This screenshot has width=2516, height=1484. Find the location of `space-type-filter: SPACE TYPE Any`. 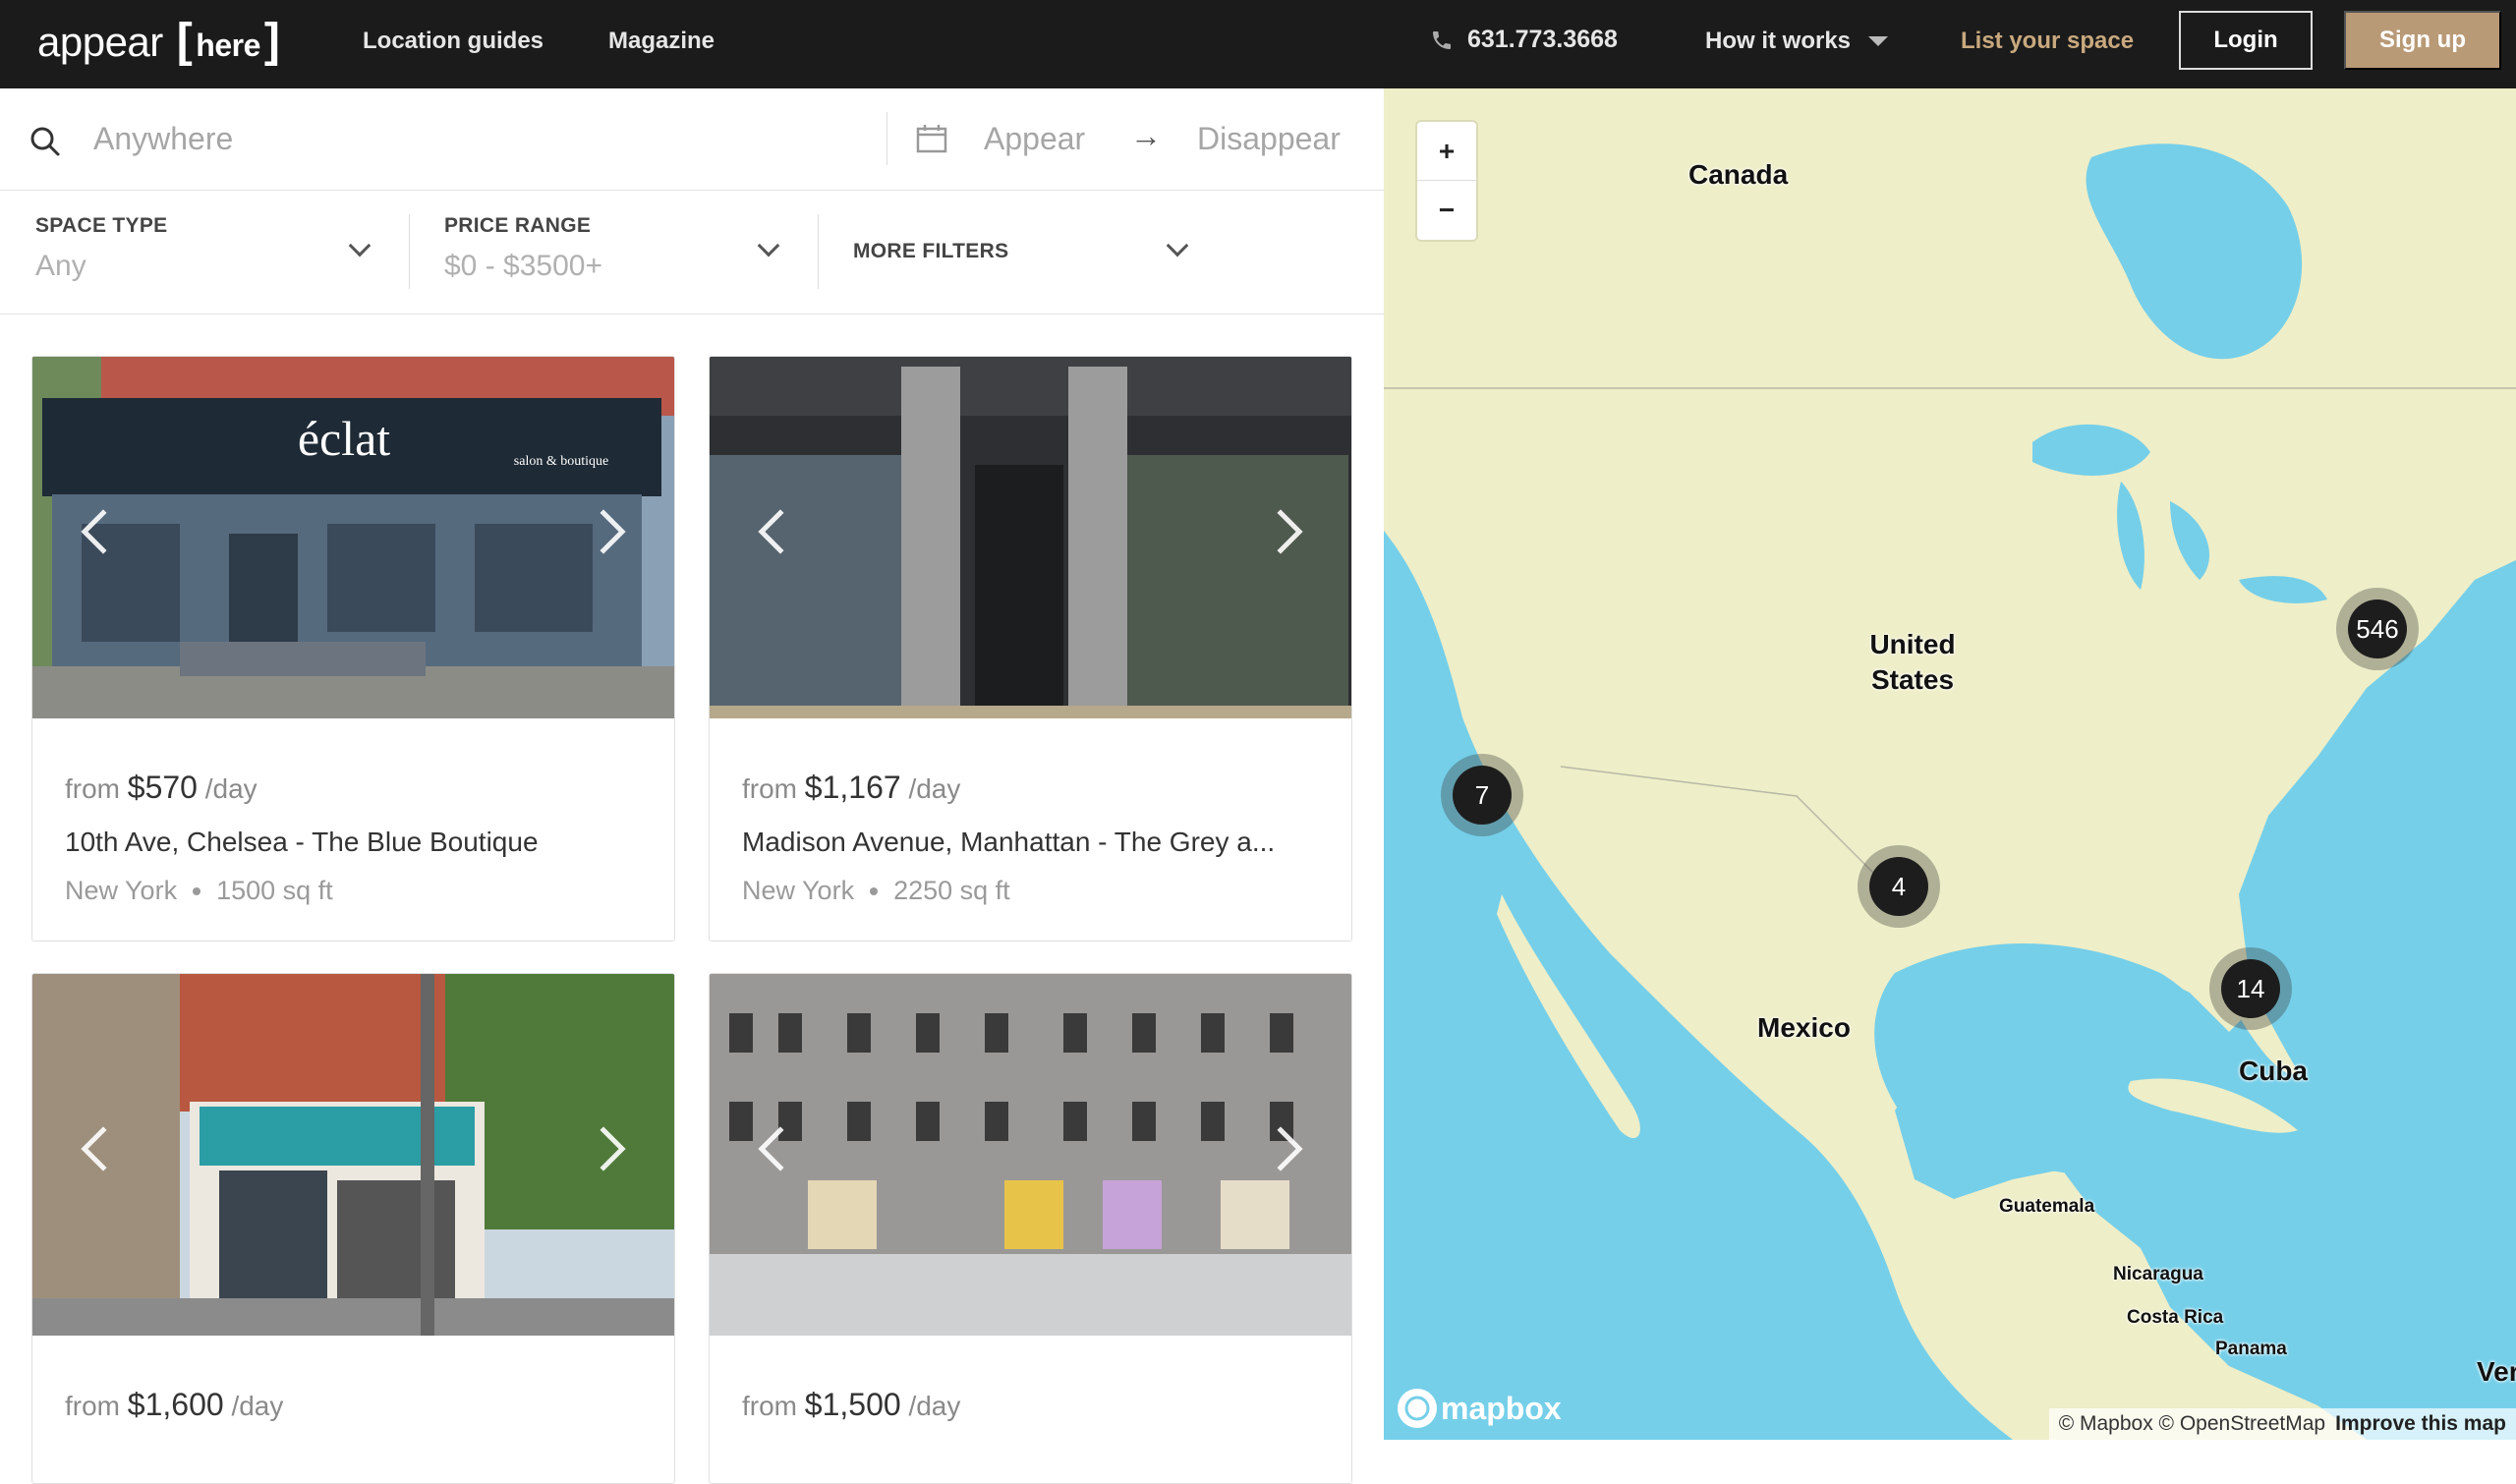

space-type-filter: SPACE TYPE Any is located at coordinates (204, 252).